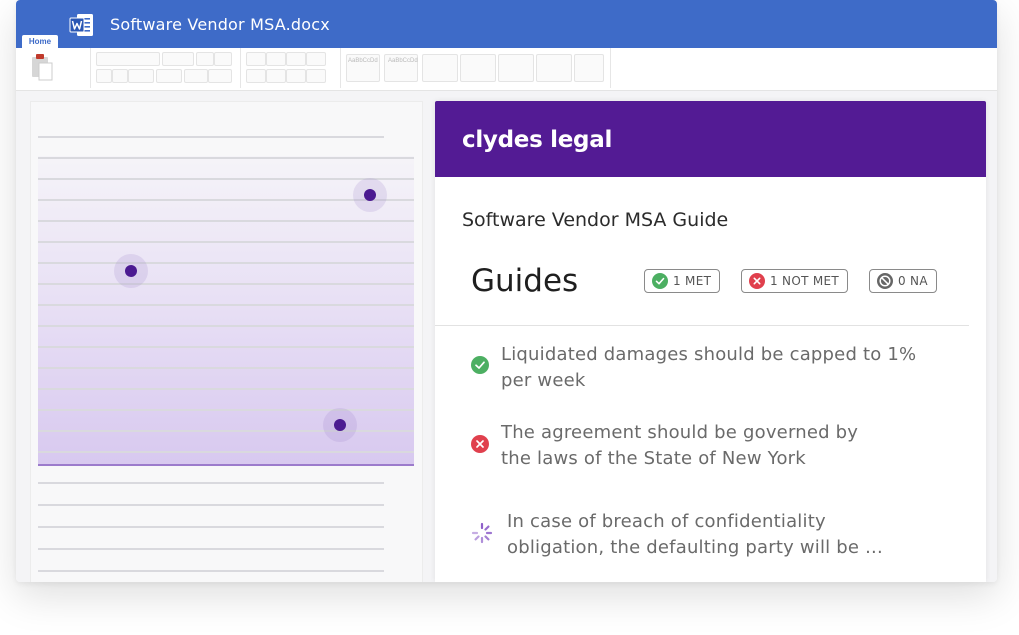 This screenshot has height=635, width=1019. What do you see at coordinates (702, 325) in the screenshot?
I see `guides-divider` at bounding box center [702, 325].